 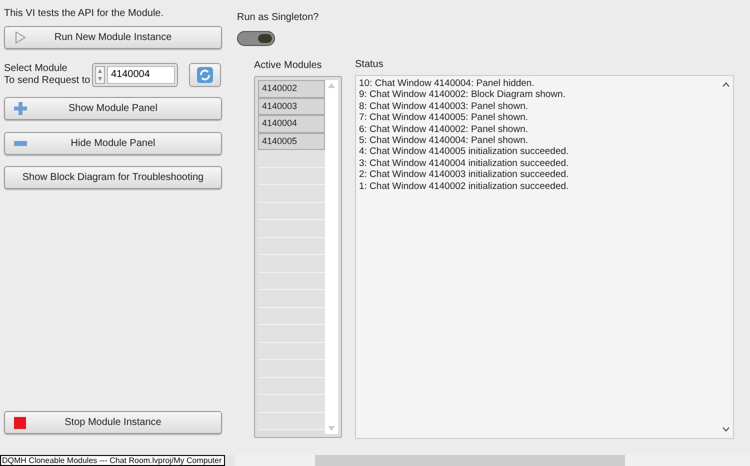 What do you see at coordinates (112, 460) in the screenshot?
I see `taskbar-title: DQMH Cloneable Modules --- Chat Room.lvproj/My Computer` at bounding box center [112, 460].